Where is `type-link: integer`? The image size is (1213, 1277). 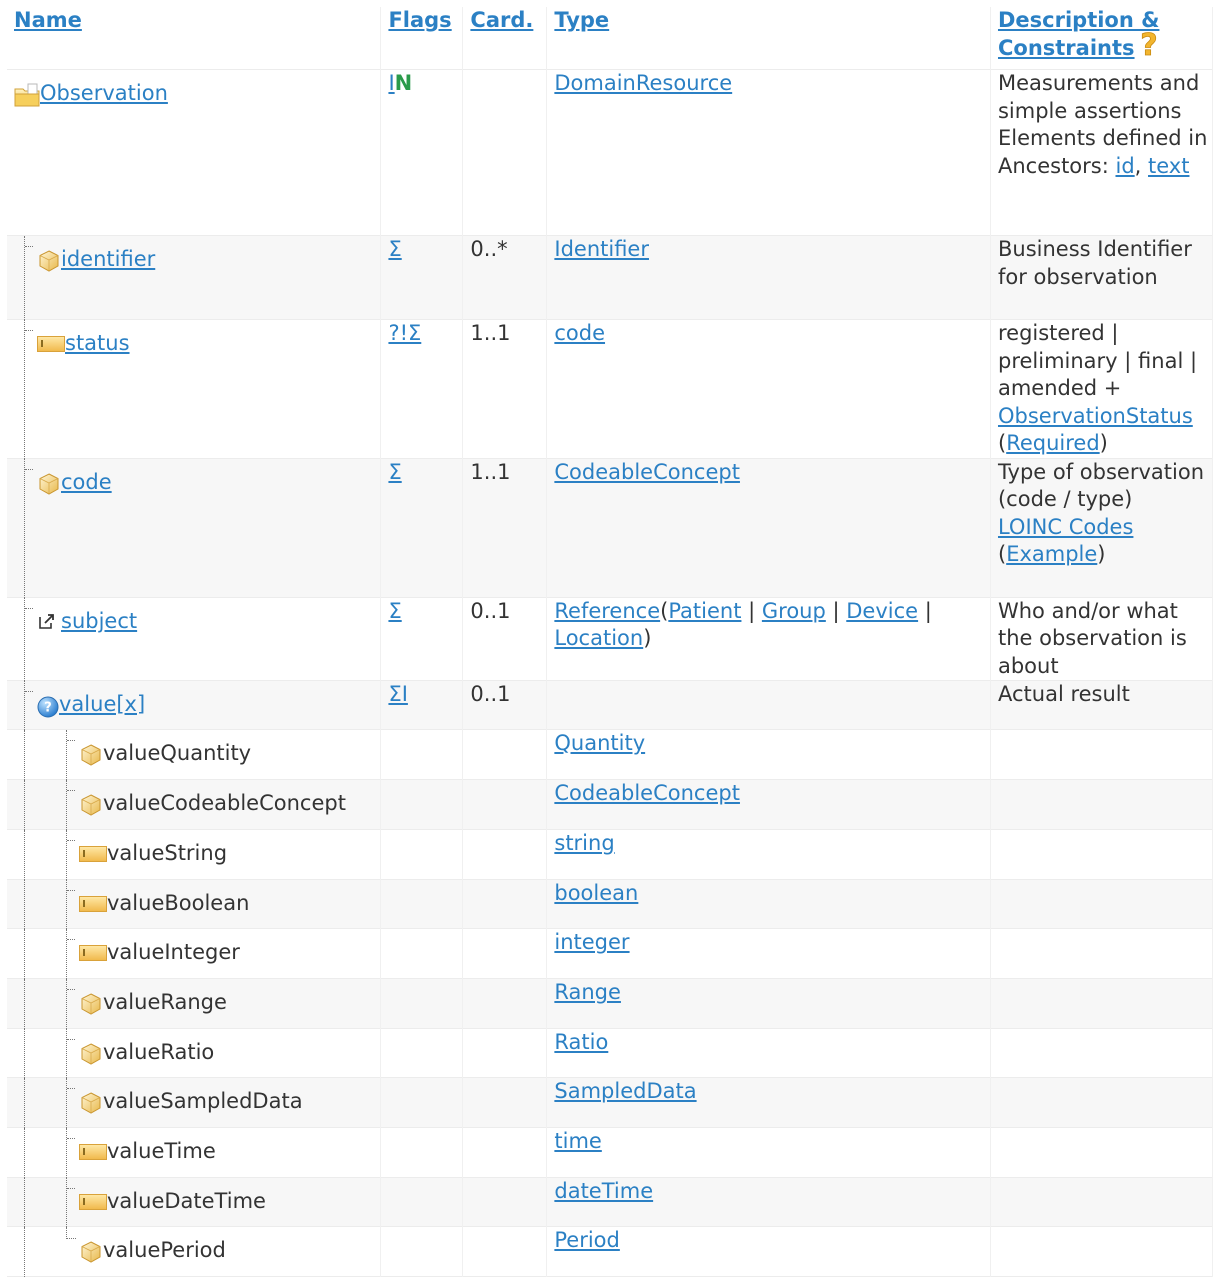
type-link: integer is located at coordinates (591, 942).